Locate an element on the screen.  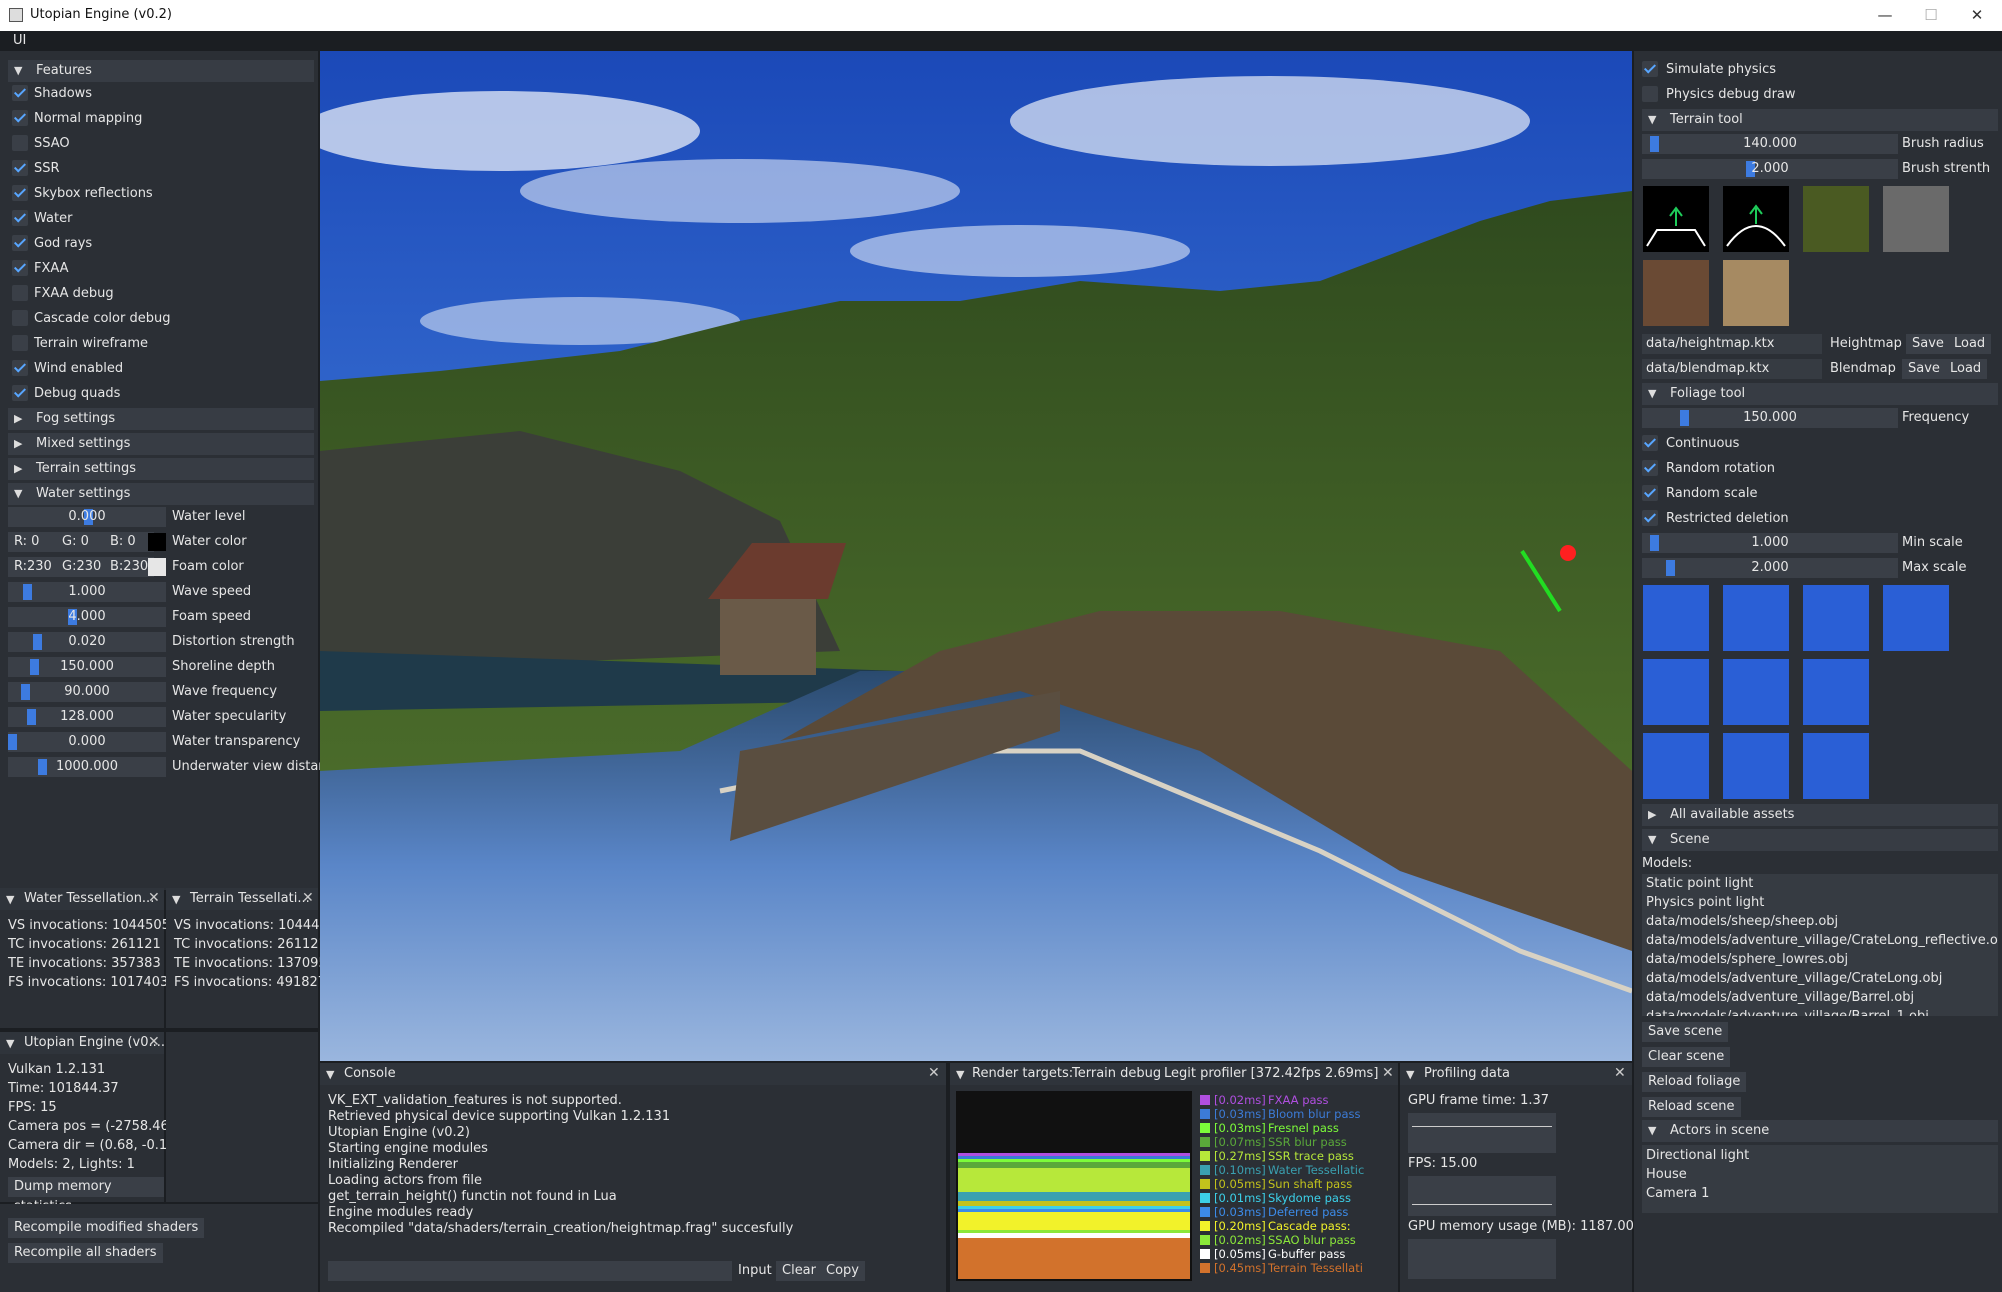
scene-button: Save scene is located at coordinates (1685, 1032).